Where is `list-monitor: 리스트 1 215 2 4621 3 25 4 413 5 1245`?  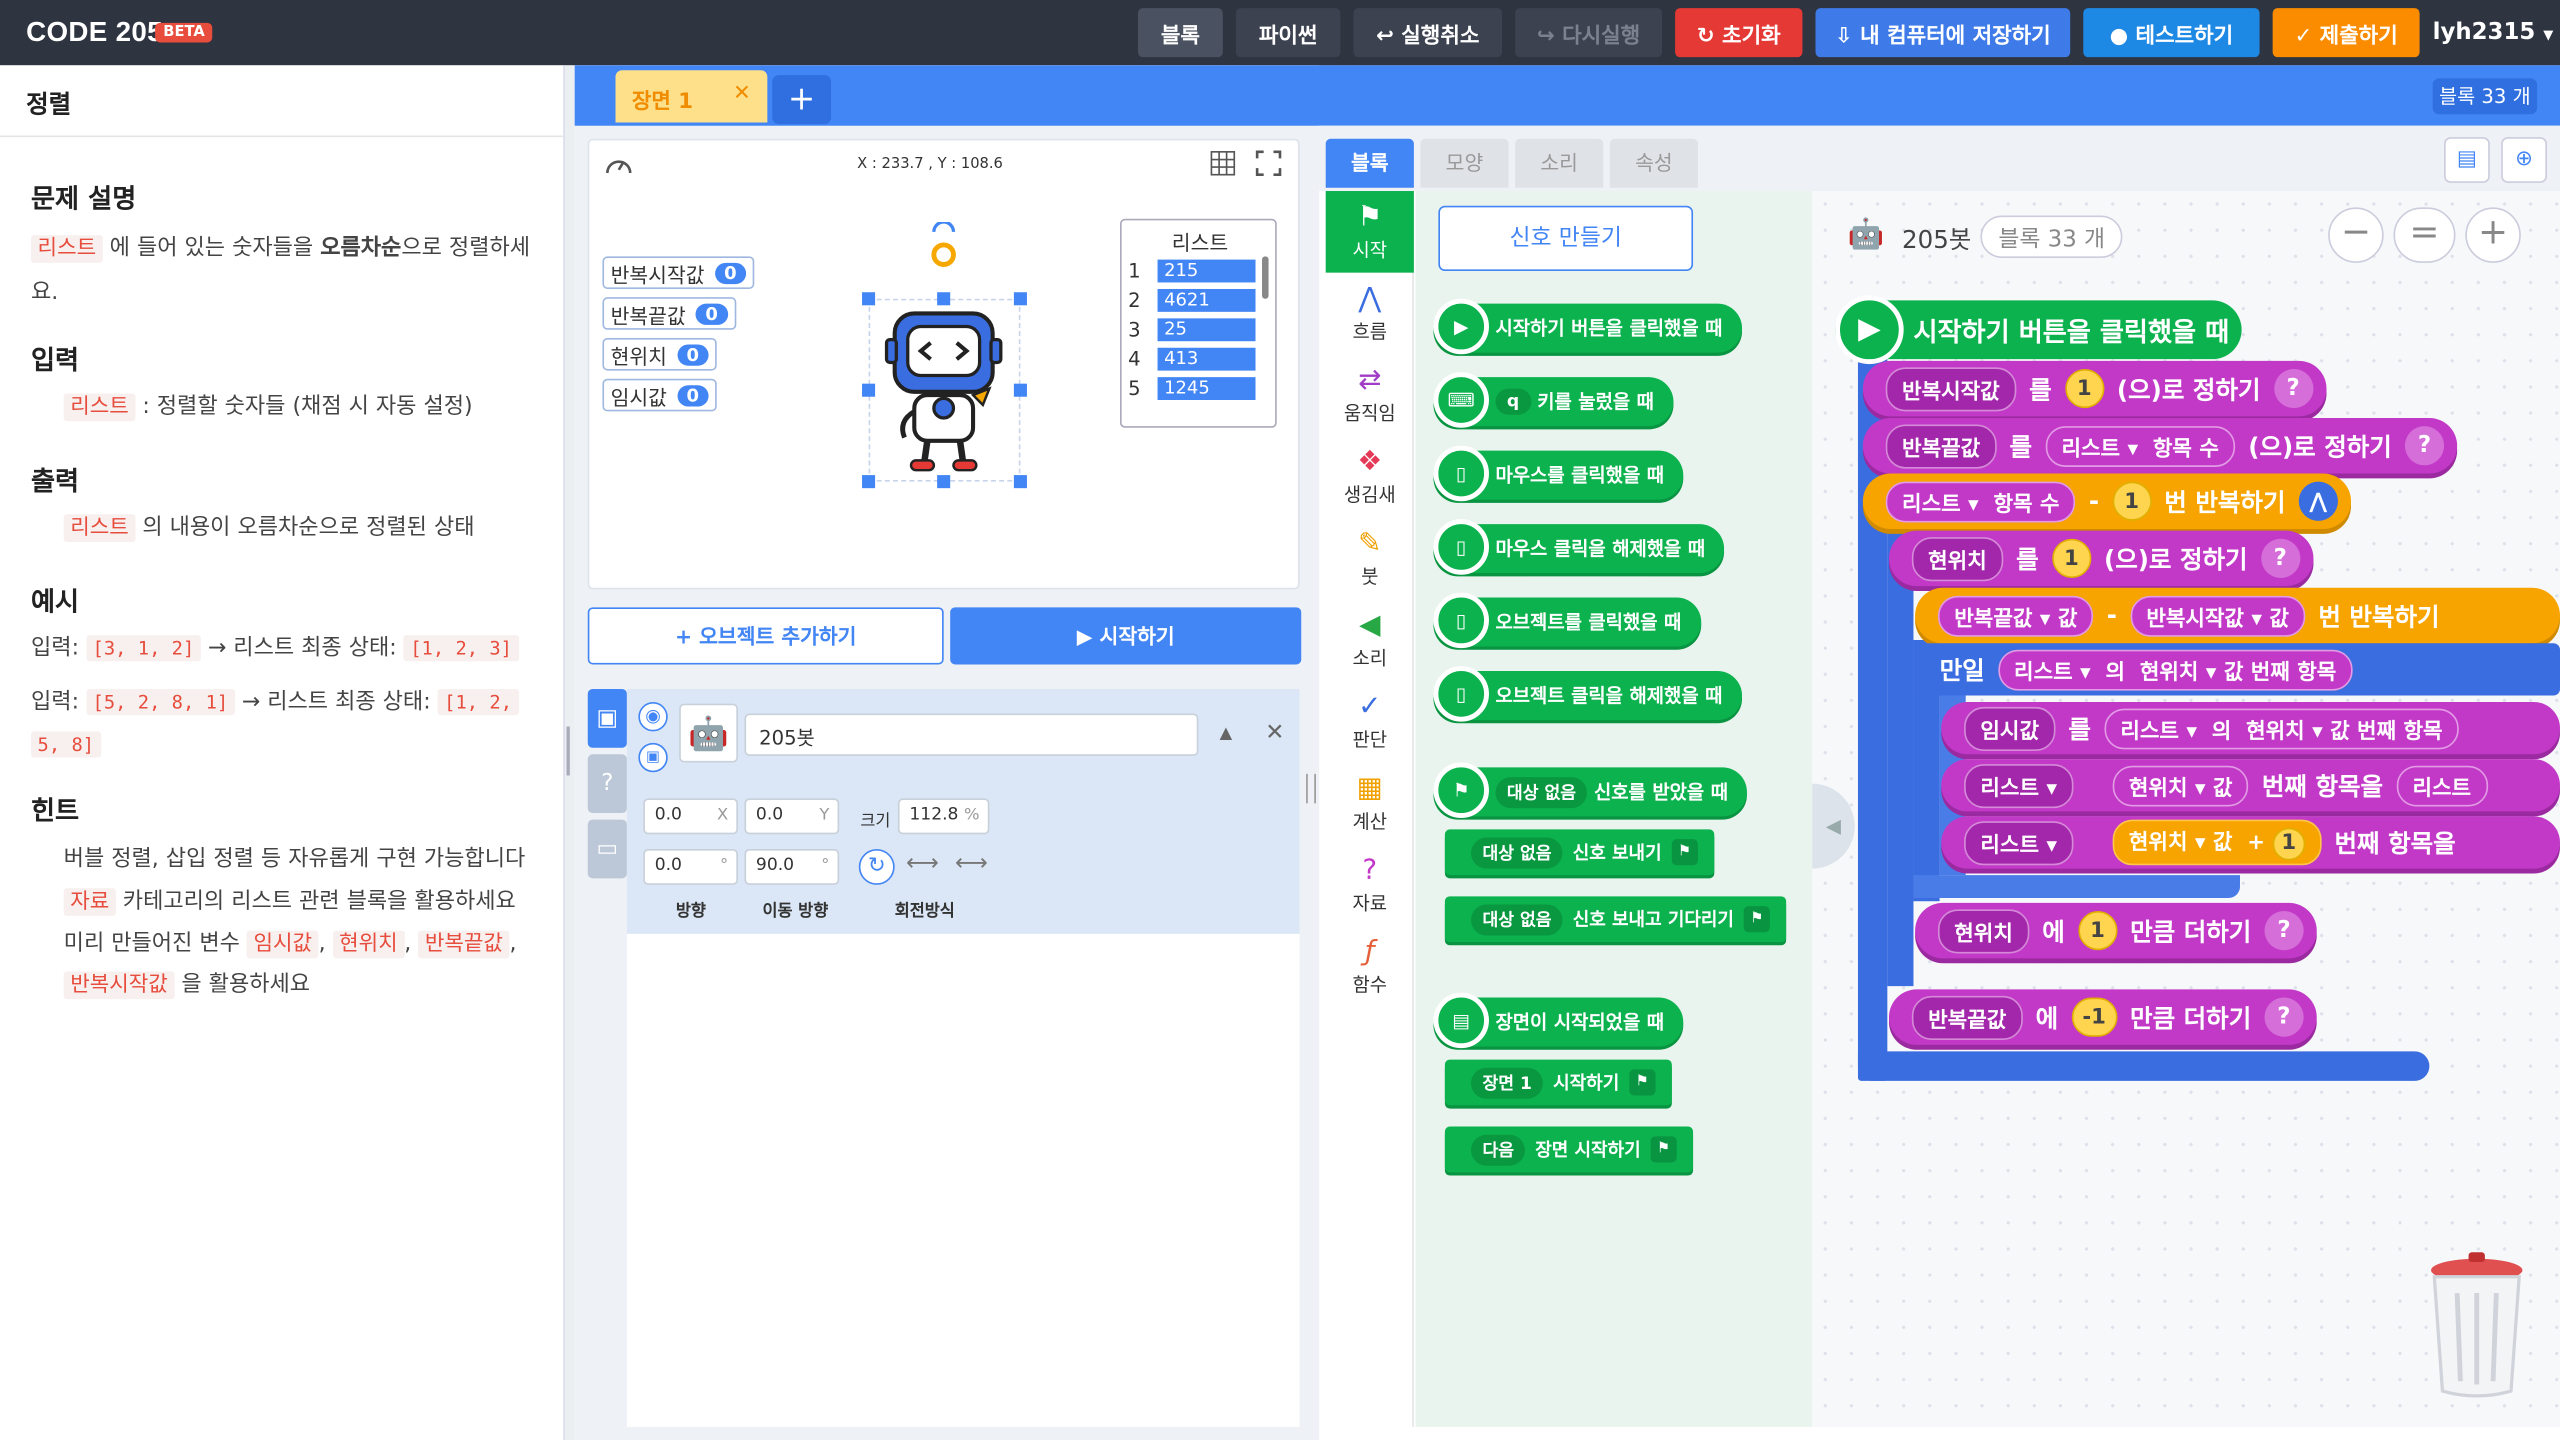 list-monitor: 리스트 1 215 2 4621 3 25 4 413 5 1245 is located at coordinates (1198, 323).